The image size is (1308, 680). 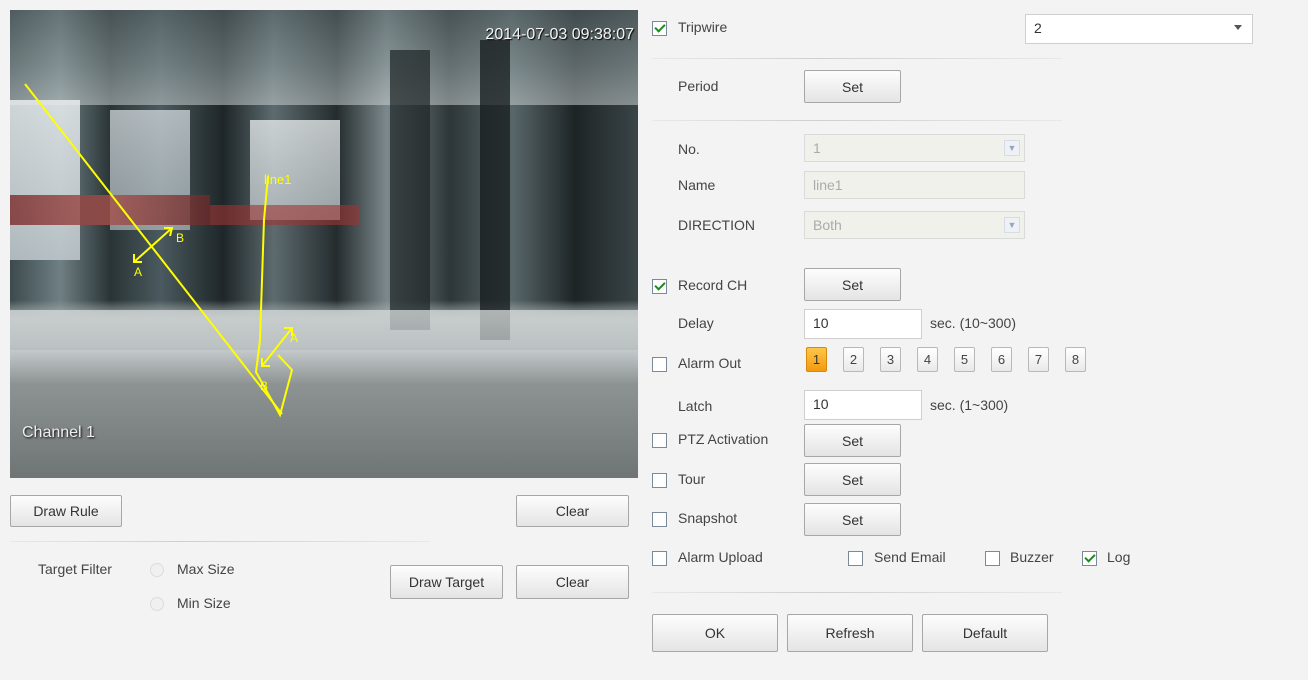 I want to click on alarm-output-6: 6, so click(x=1001, y=359).